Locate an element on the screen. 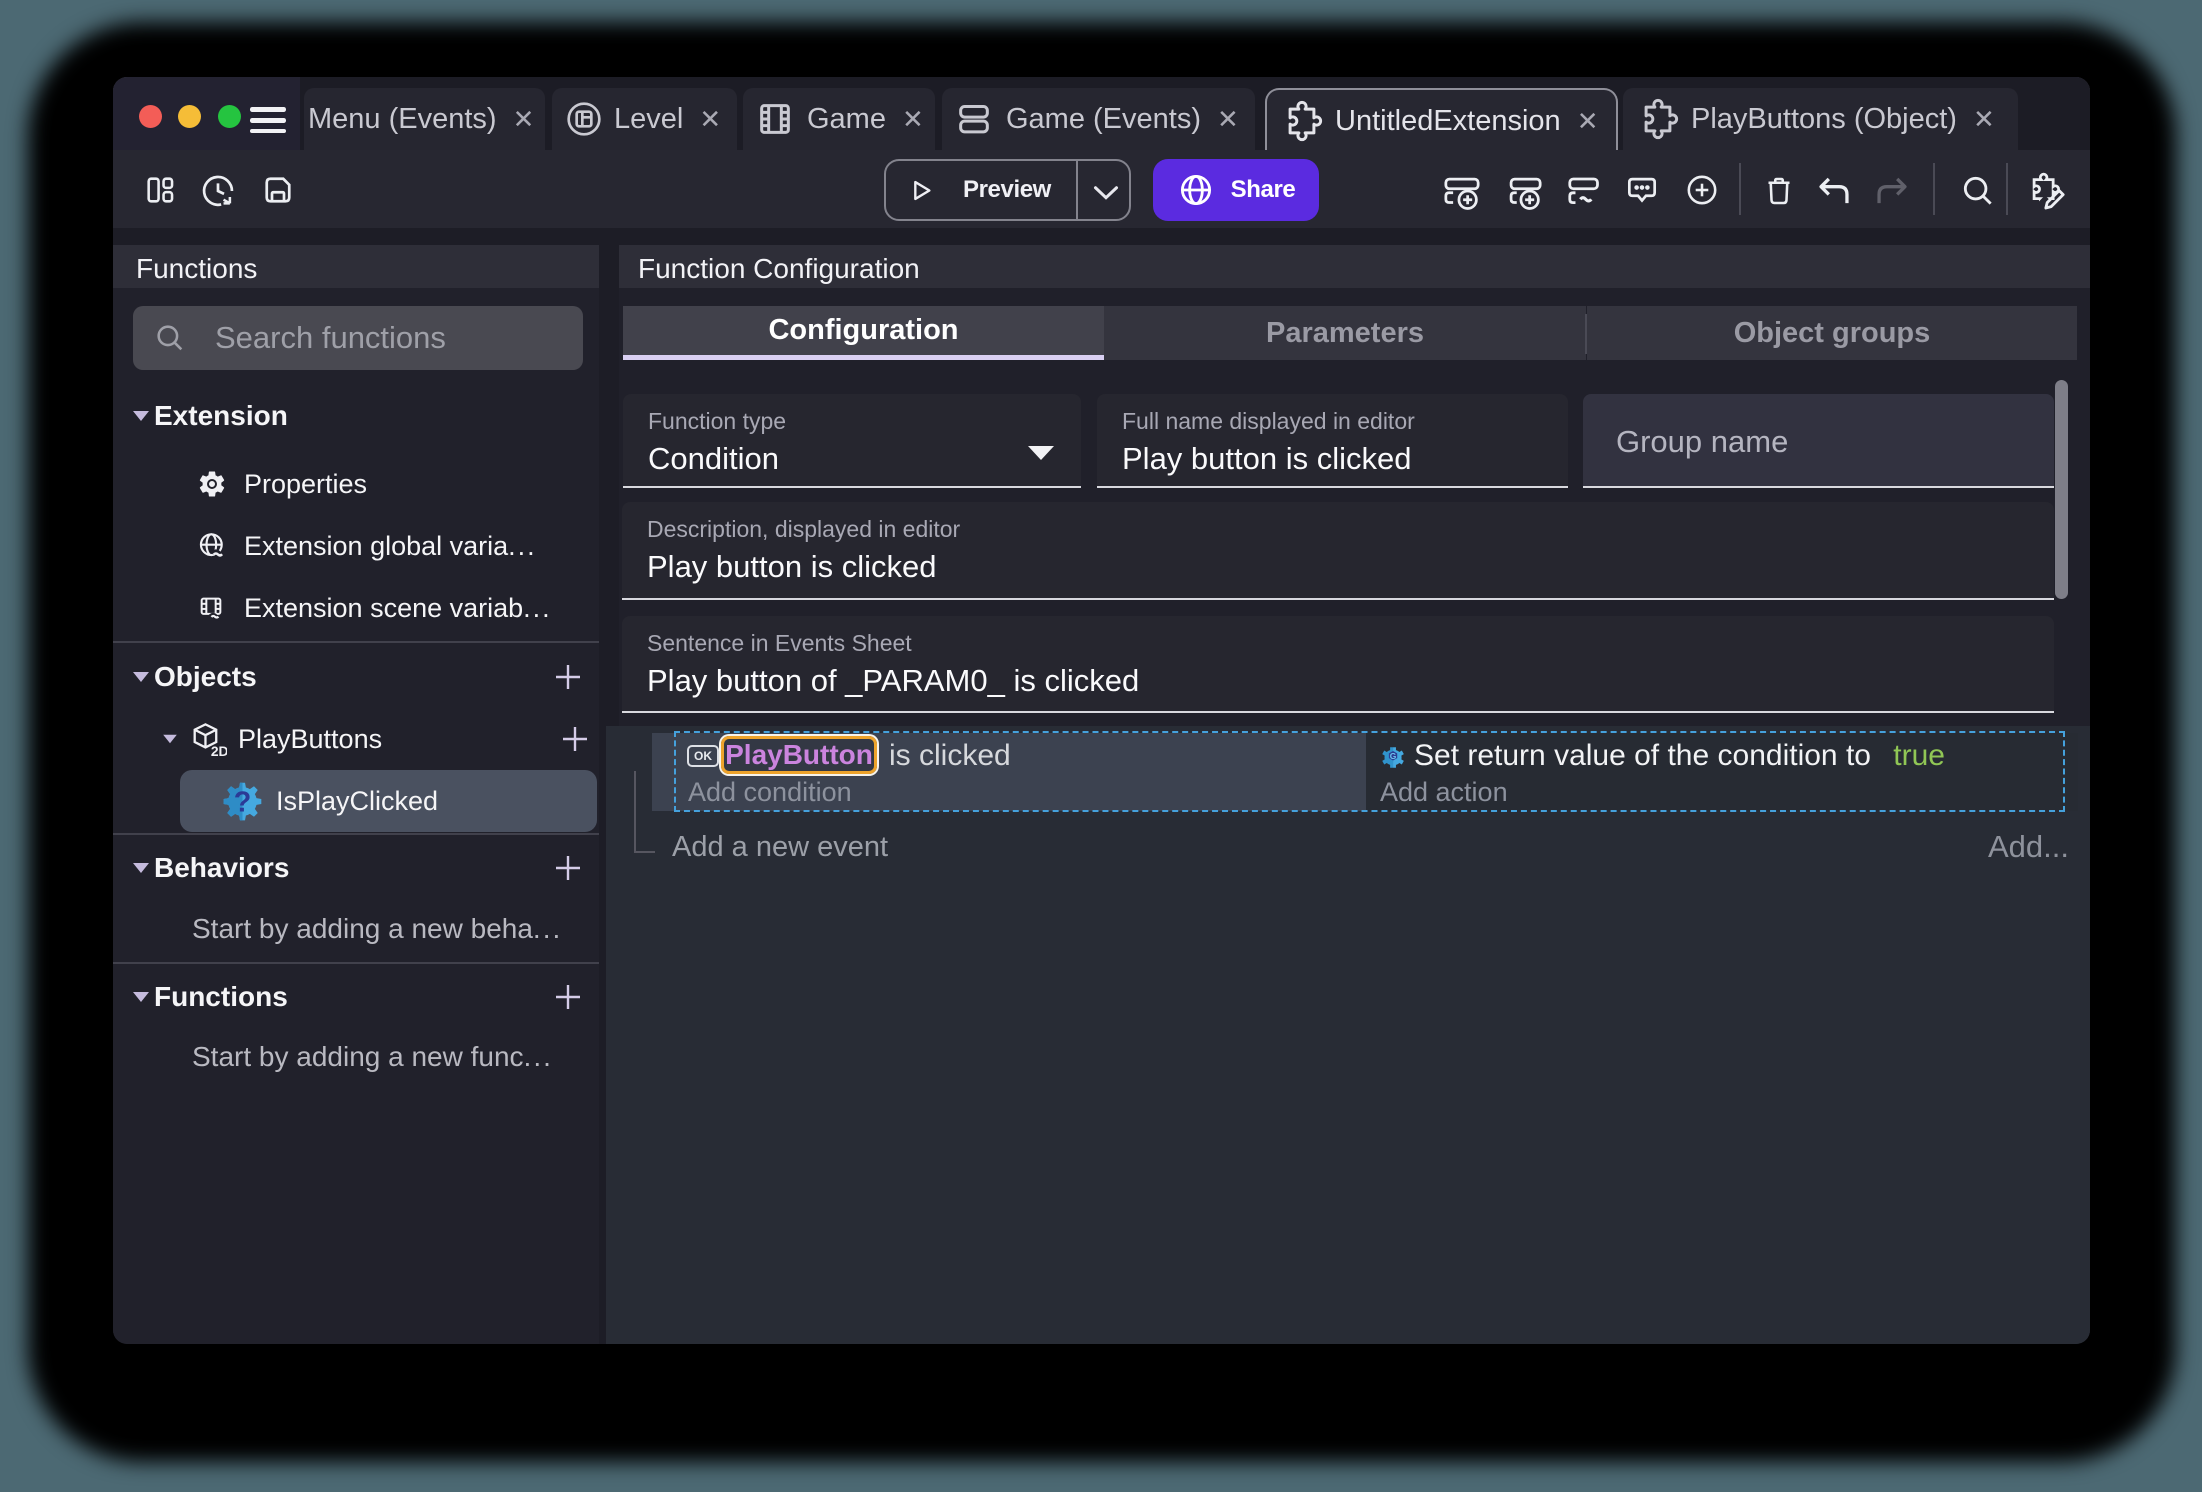  svg-text: G is located at coordinates (1393, 756).